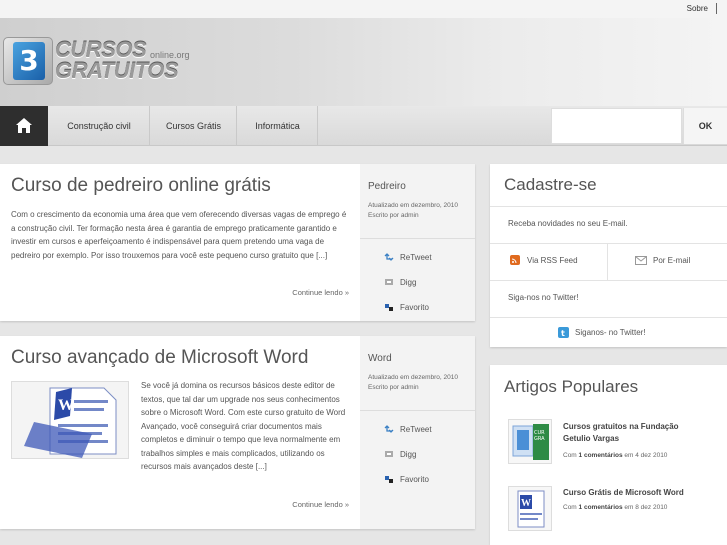 The width and height of the screenshot is (727, 545). I want to click on popular-thumbnail: CUR GRA, so click(530, 441).